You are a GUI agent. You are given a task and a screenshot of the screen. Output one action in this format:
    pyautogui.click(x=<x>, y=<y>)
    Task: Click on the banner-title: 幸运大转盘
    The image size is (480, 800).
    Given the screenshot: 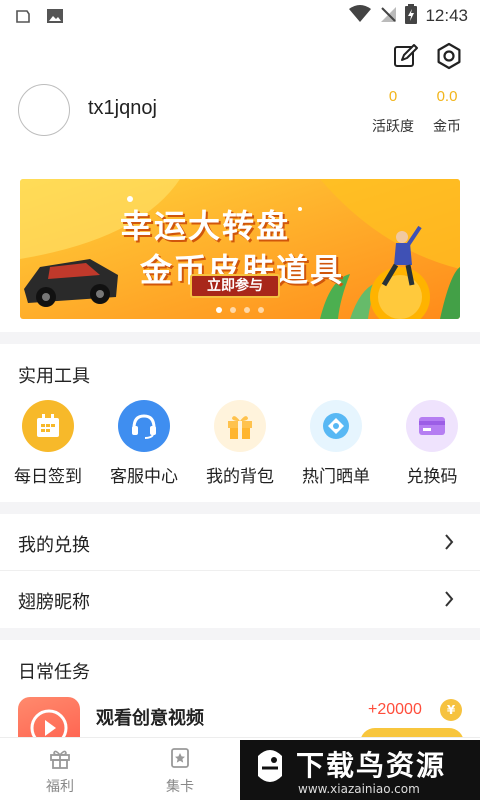 What is the action you would take?
    pyautogui.click(x=205, y=226)
    